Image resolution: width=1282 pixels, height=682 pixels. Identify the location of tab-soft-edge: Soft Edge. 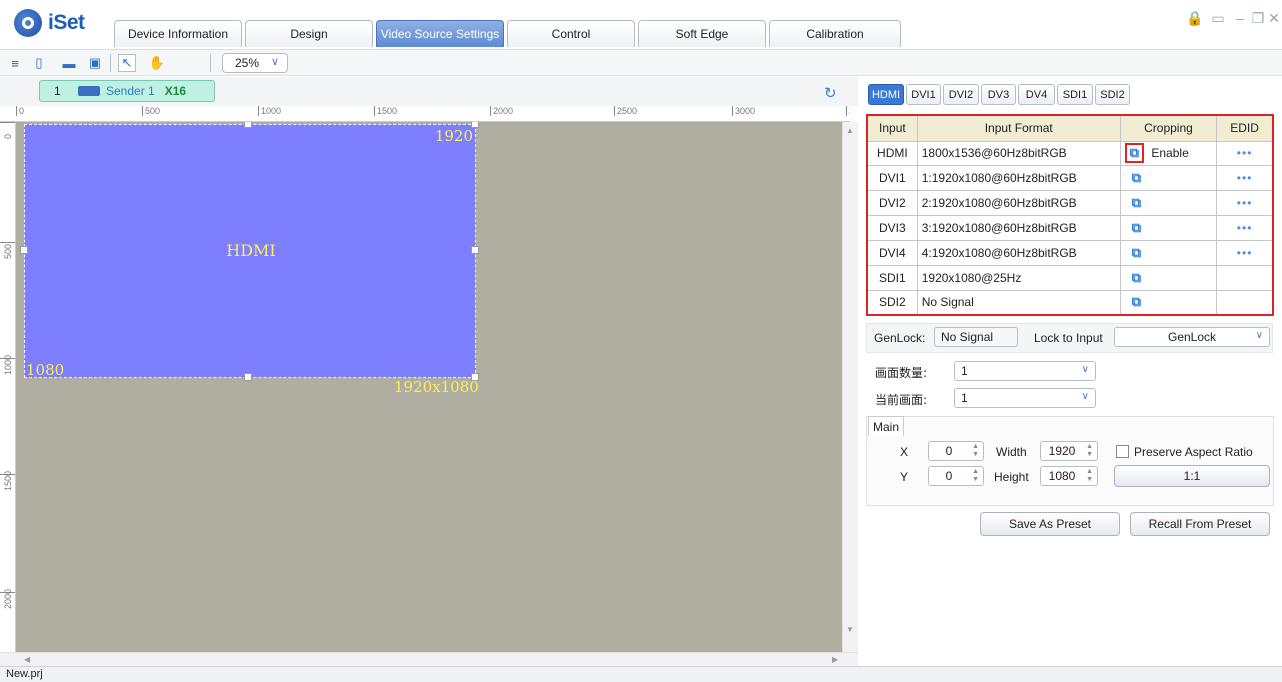
(702, 33).